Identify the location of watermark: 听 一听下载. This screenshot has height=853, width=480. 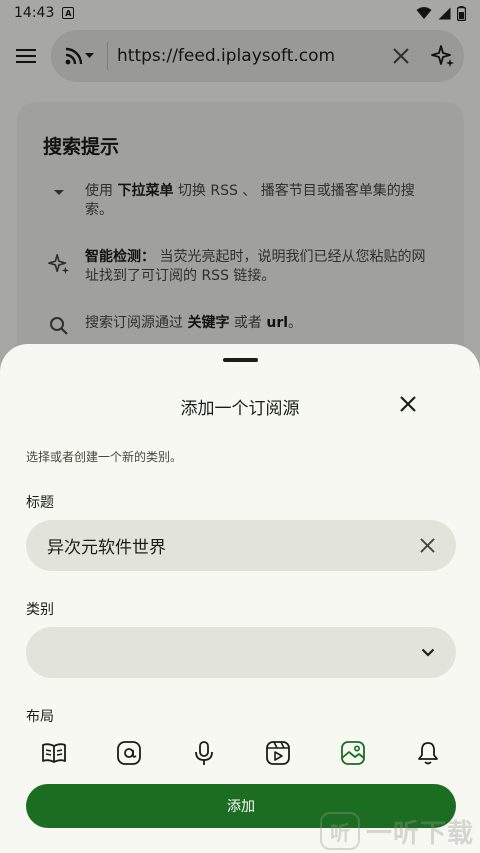
(400, 831).